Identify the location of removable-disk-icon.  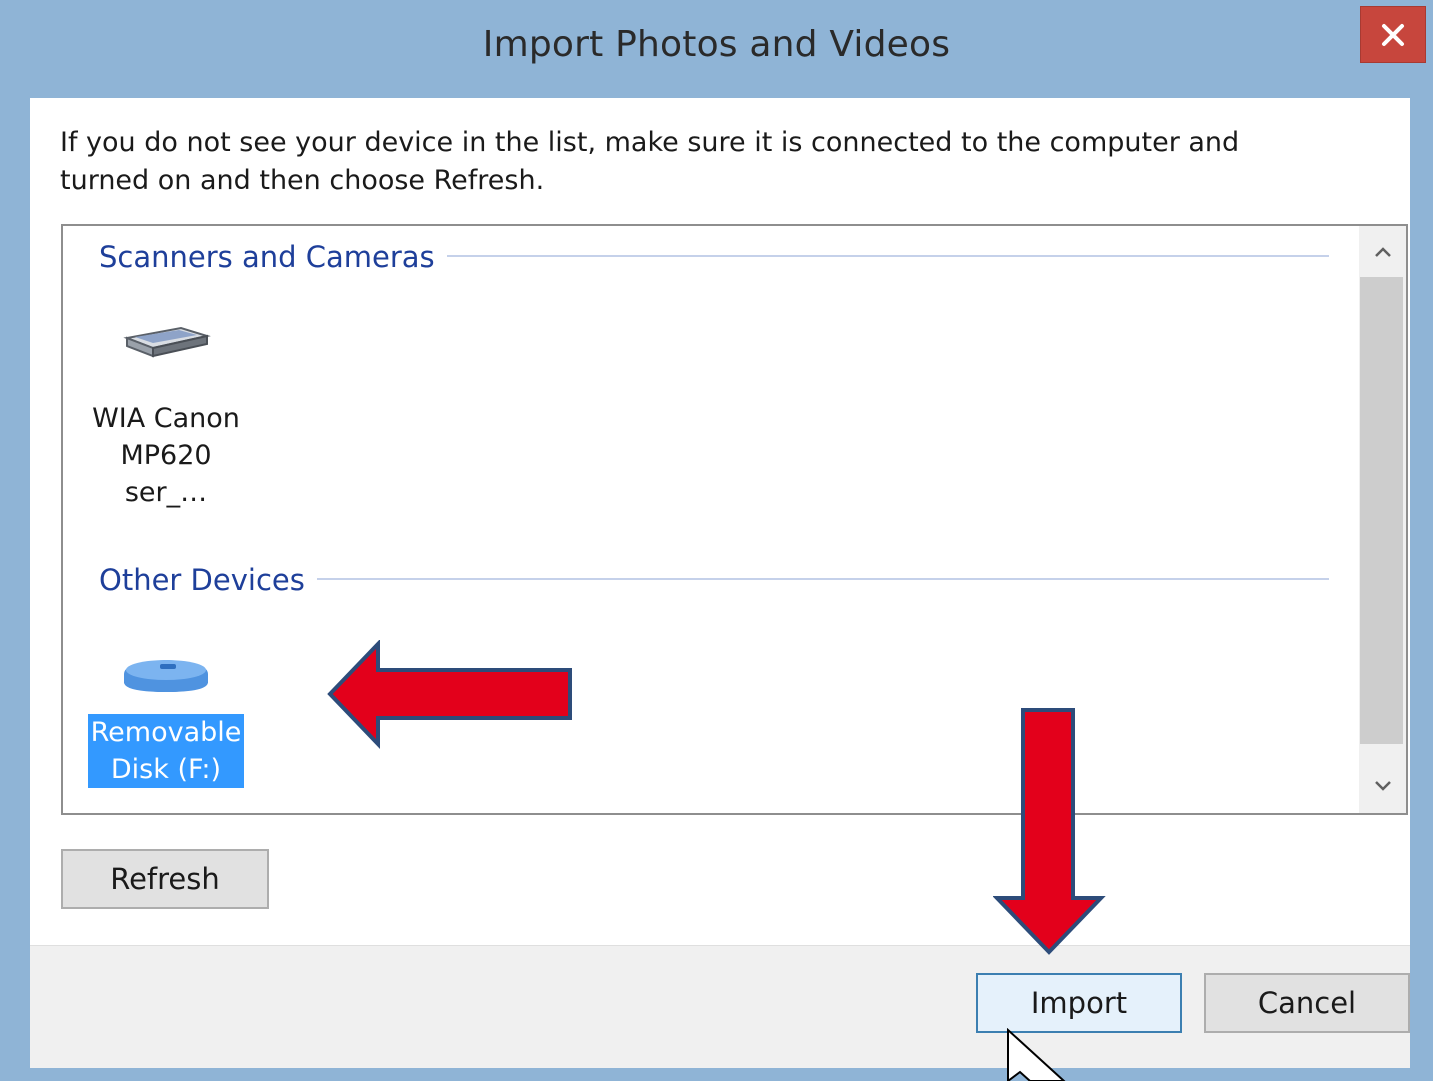
(166, 676).